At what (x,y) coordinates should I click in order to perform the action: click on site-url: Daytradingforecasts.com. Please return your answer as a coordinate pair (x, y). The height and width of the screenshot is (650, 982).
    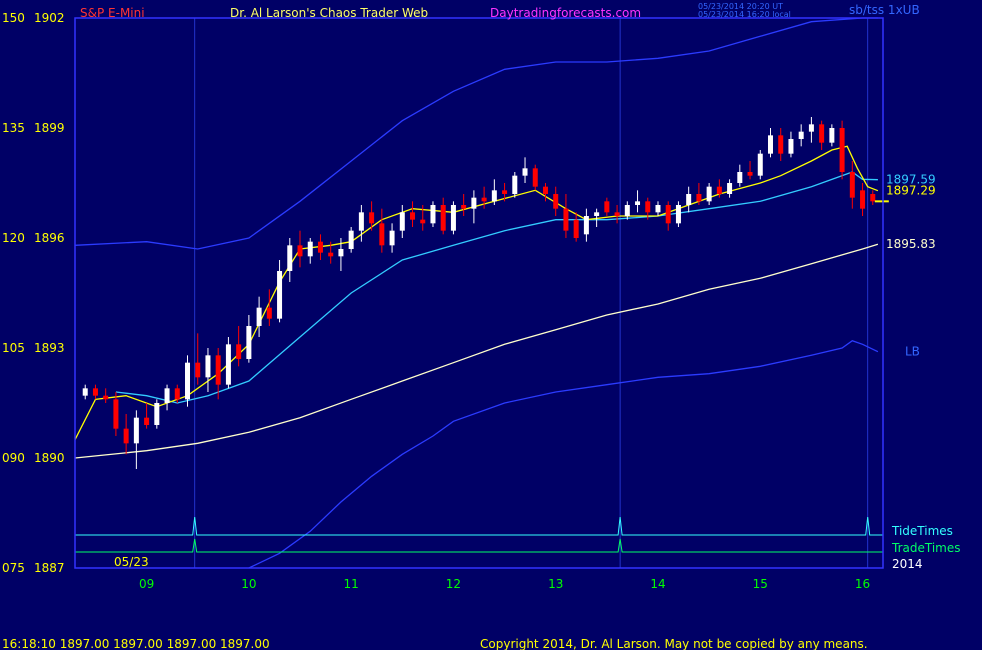
    Looking at the image, I should click on (565, 13).